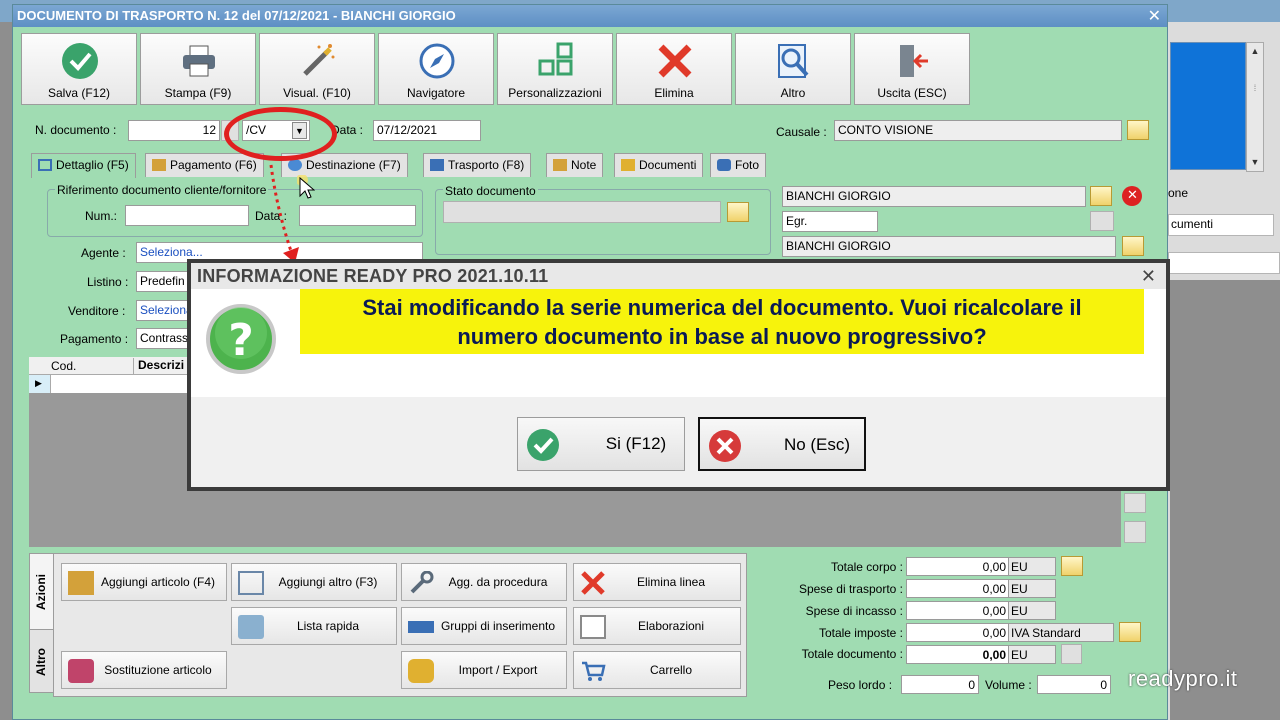  What do you see at coordinates (314, 626) in the screenshot?
I see `quick-list-button: Lista rapida` at bounding box center [314, 626].